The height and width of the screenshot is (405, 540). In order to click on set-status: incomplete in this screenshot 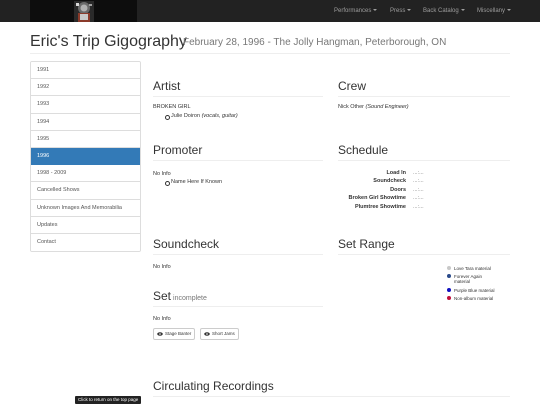, I will do `click(190, 298)`.